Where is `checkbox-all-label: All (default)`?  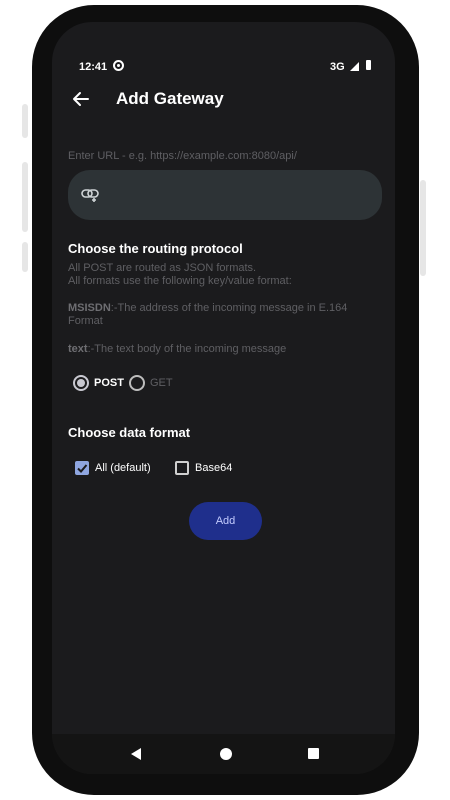
checkbox-all-label: All (default) is located at coordinates (123, 468).